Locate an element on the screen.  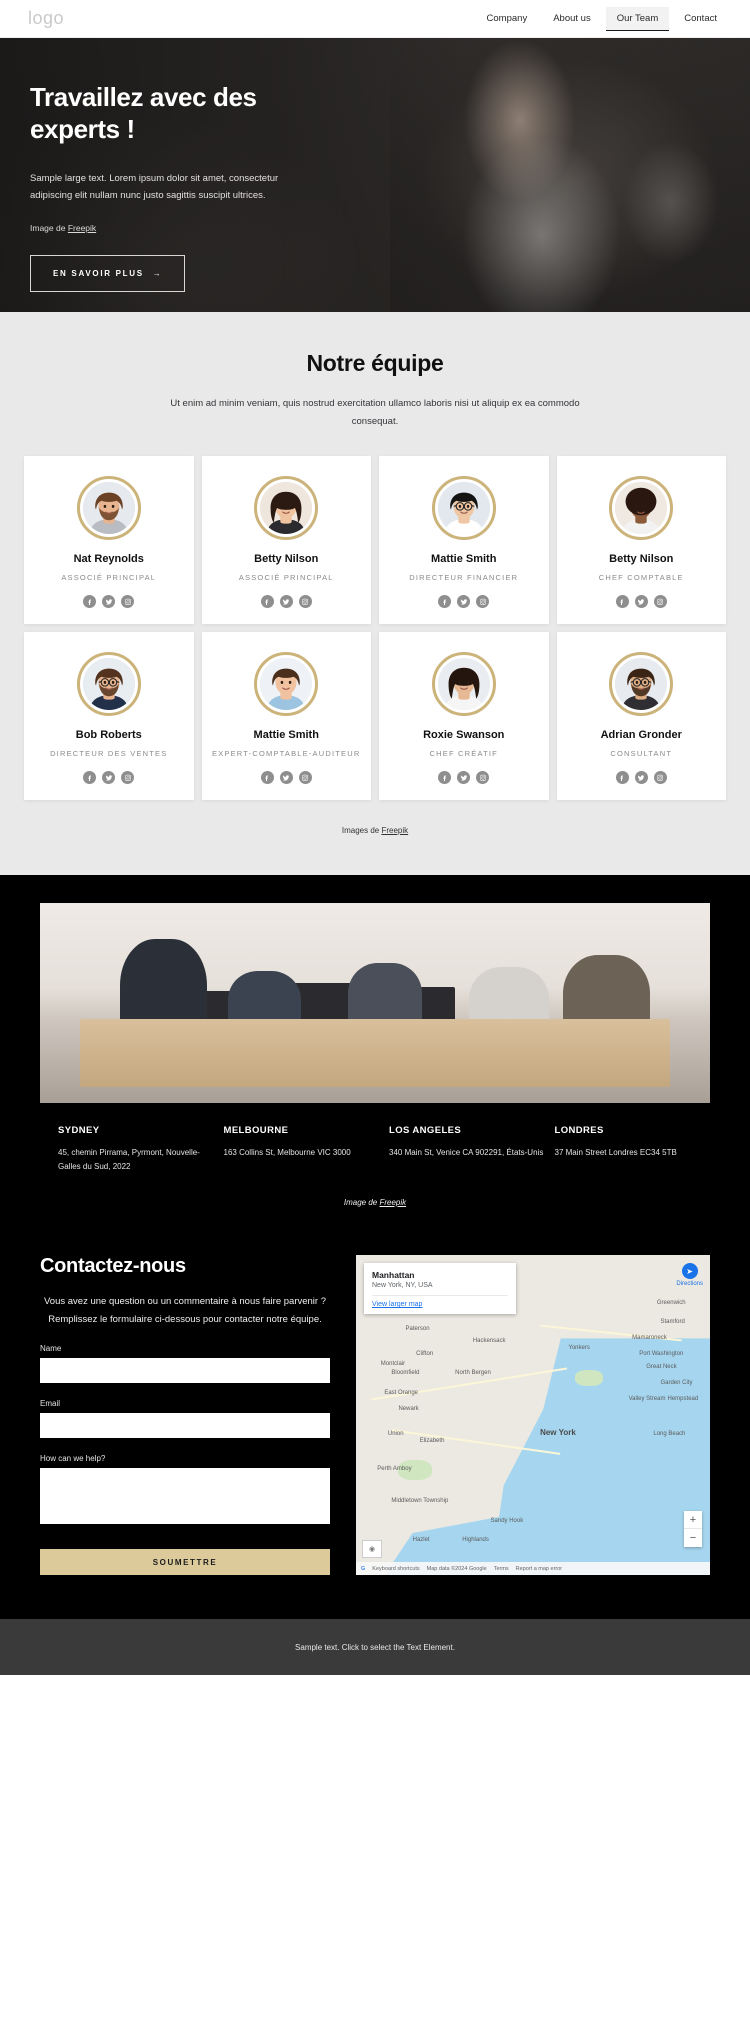
nav-item-company: Company is located at coordinates (507, 18).